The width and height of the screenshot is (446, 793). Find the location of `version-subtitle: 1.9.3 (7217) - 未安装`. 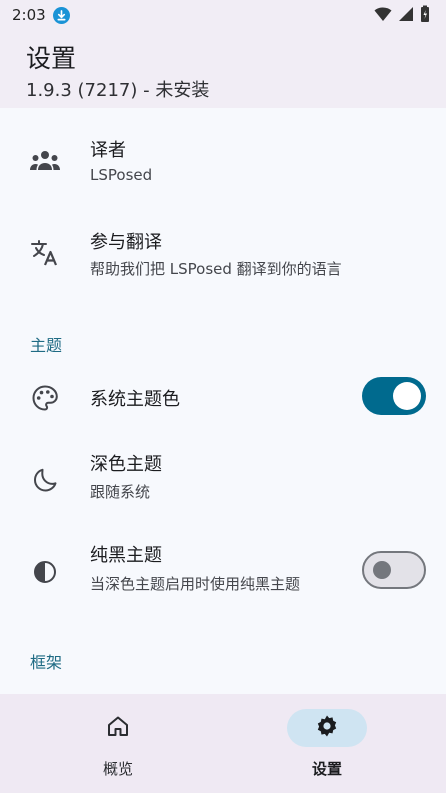

version-subtitle: 1.9.3 (7217) - 未安装 is located at coordinates (118, 90).